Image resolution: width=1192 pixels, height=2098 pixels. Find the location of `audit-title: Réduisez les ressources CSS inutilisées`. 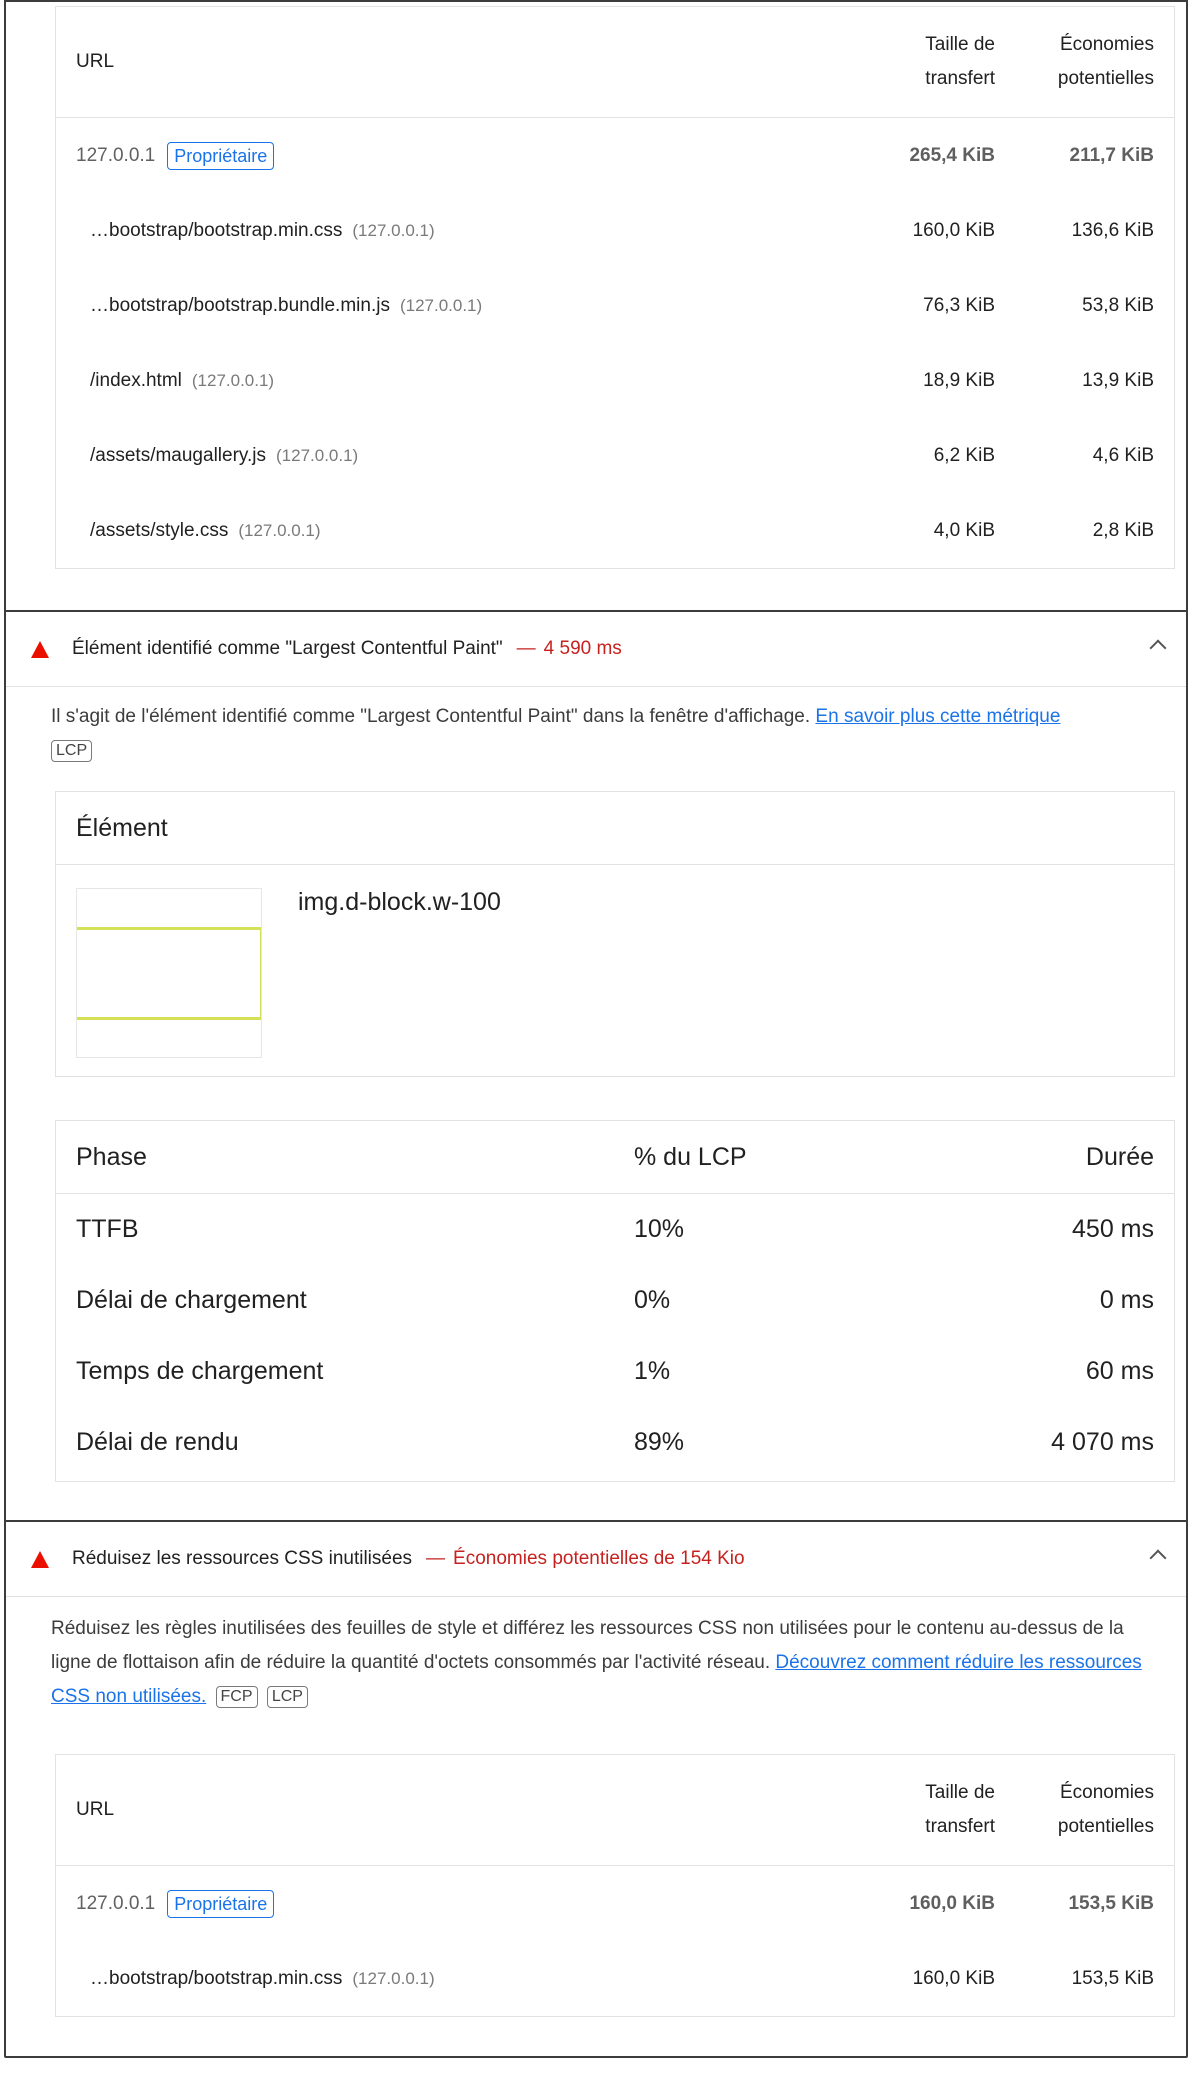

audit-title: Réduisez les ressources CSS inutilisées is located at coordinates (242, 1558).